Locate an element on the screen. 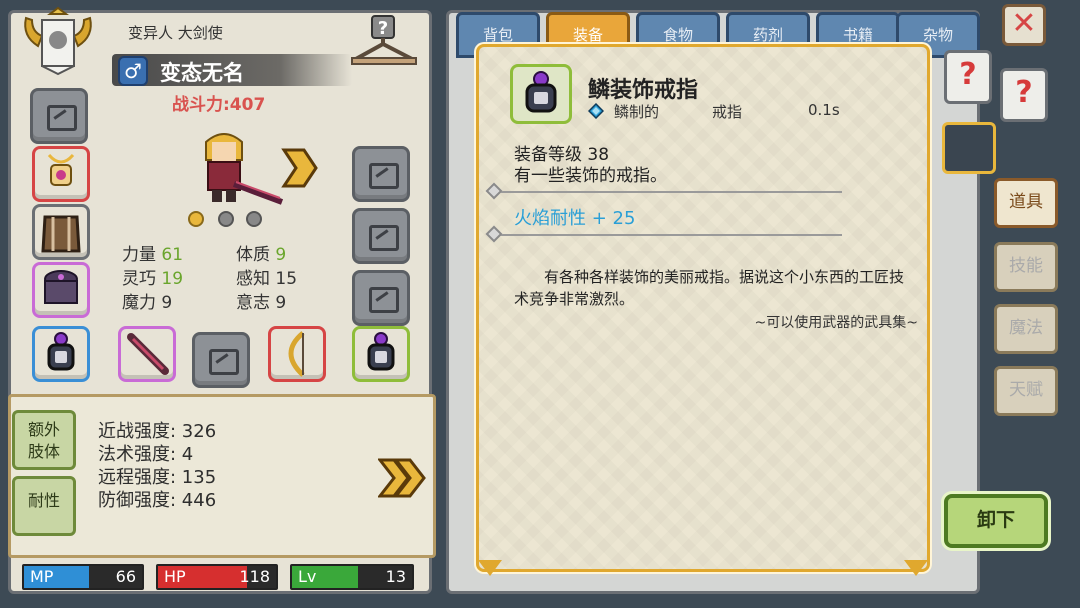 This screenshot has width=1080, height=608. material-gem-icon is located at coordinates (596, 111).